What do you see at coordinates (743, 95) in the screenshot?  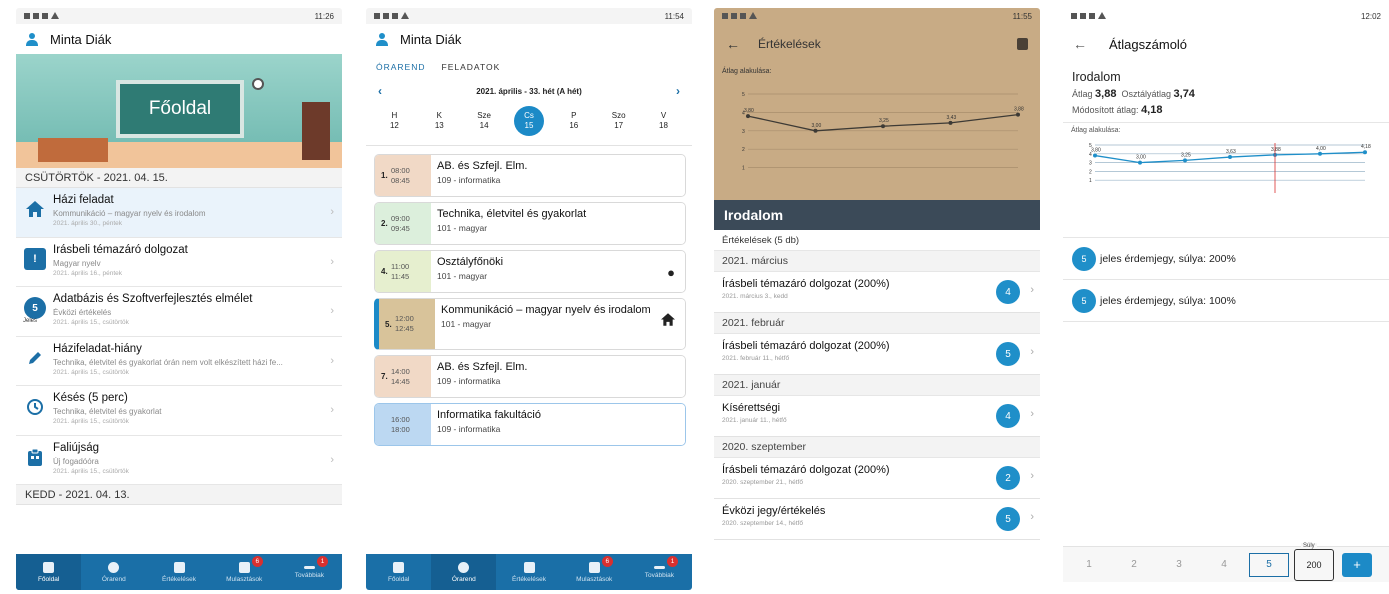 I see `y-tick-label: 5` at bounding box center [743, 95].